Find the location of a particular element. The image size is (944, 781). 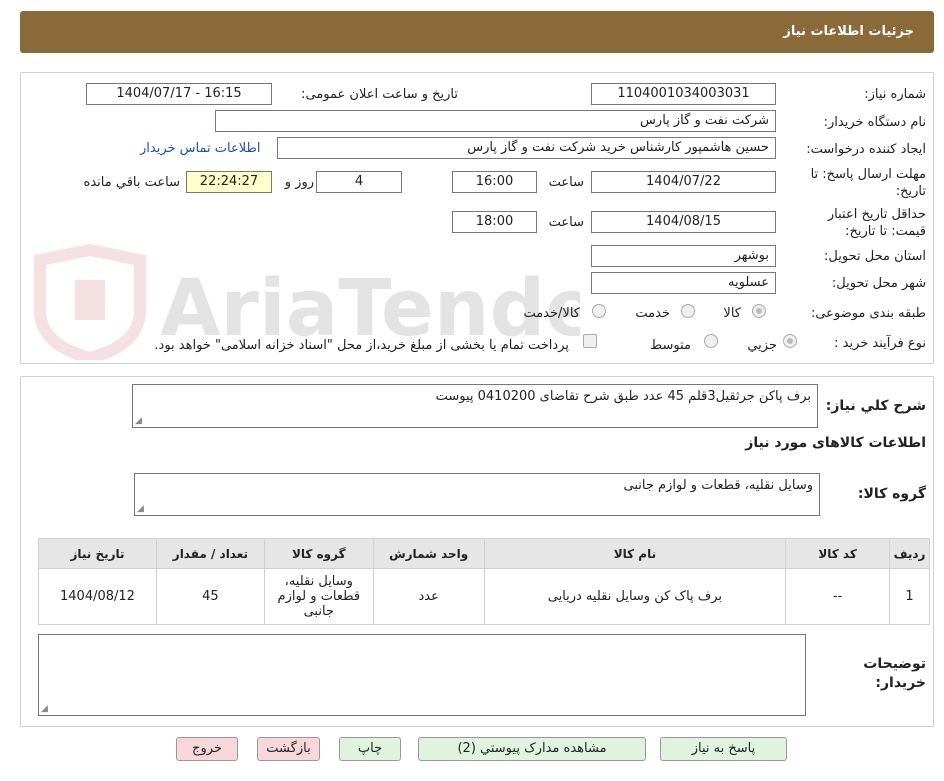

col-goods-name: نام کالا is located at coordinates (635, 553).